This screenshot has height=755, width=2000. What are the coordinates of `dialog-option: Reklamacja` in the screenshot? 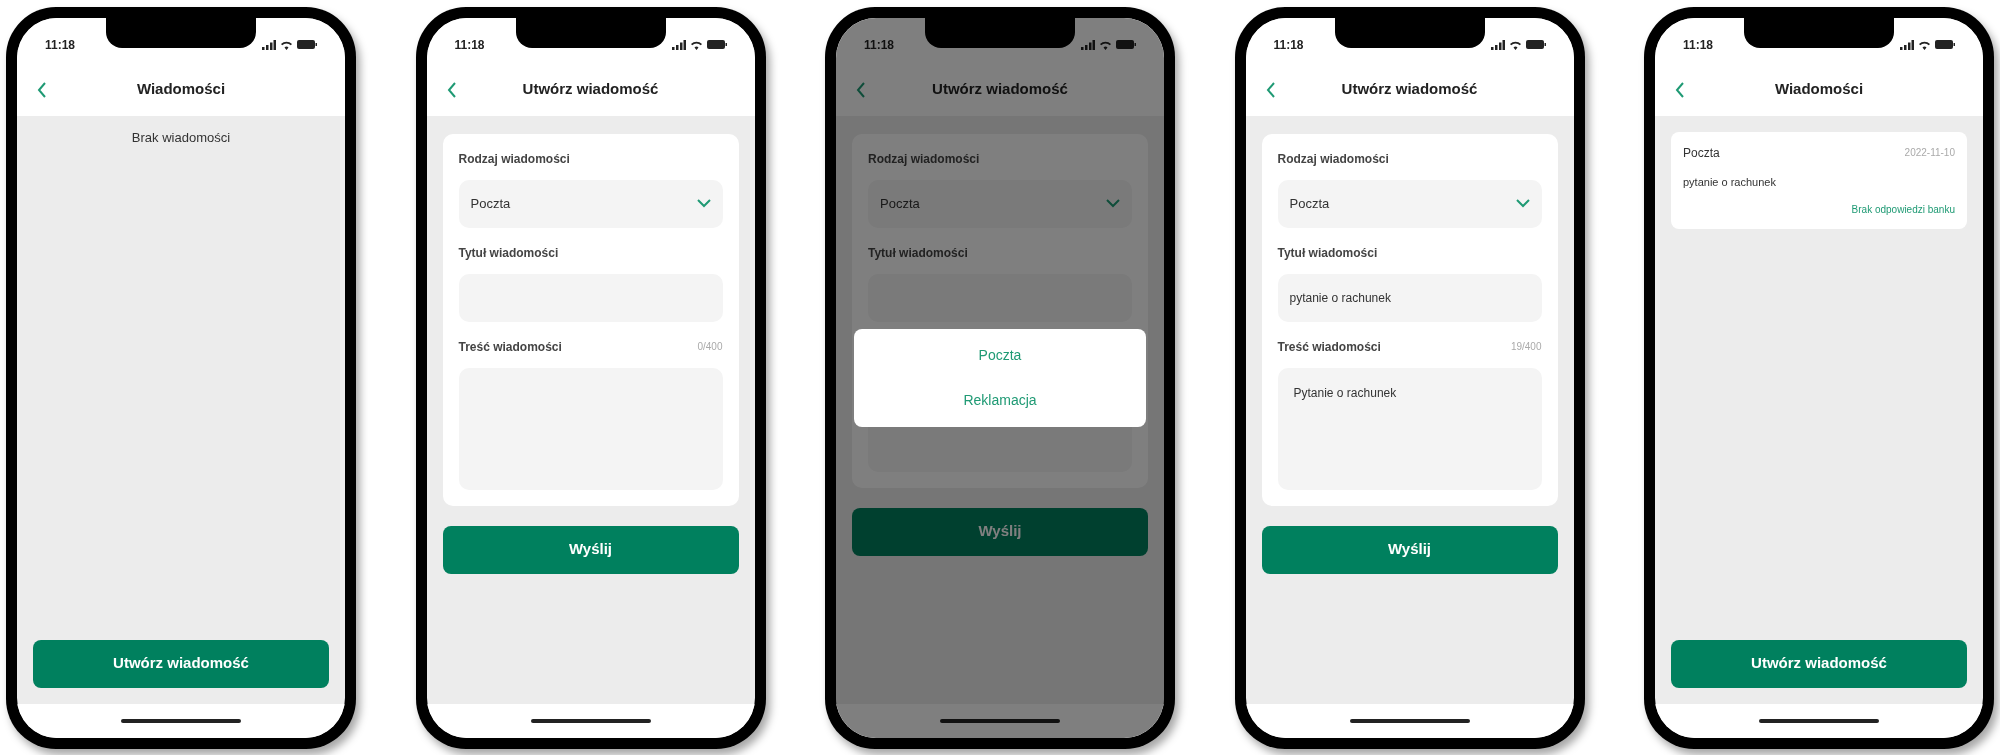 It's located at (1000, 400).